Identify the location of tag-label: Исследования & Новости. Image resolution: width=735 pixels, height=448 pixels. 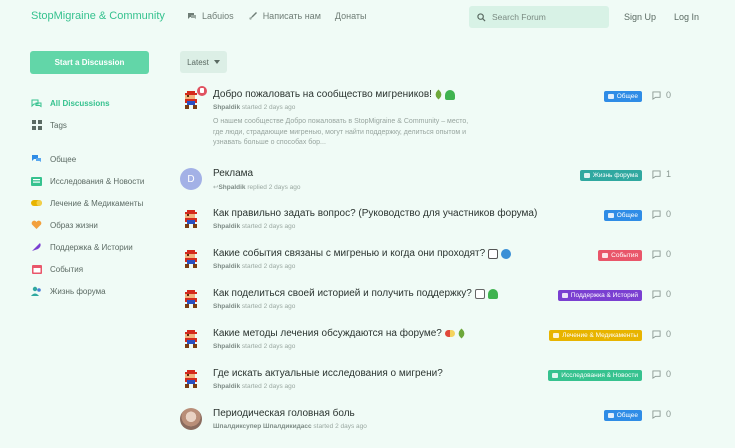
(599, 375).